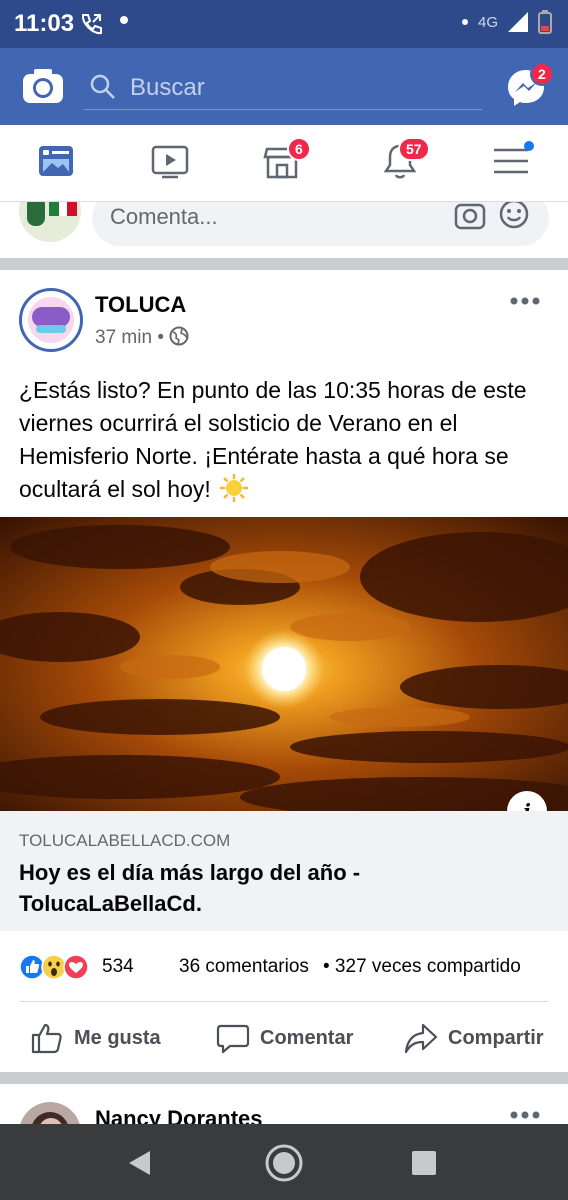  What do you see at coordinates (117, 1037) in the screenshot?
I see `like-label: Me gusta` at bounding box center [117, 1037].